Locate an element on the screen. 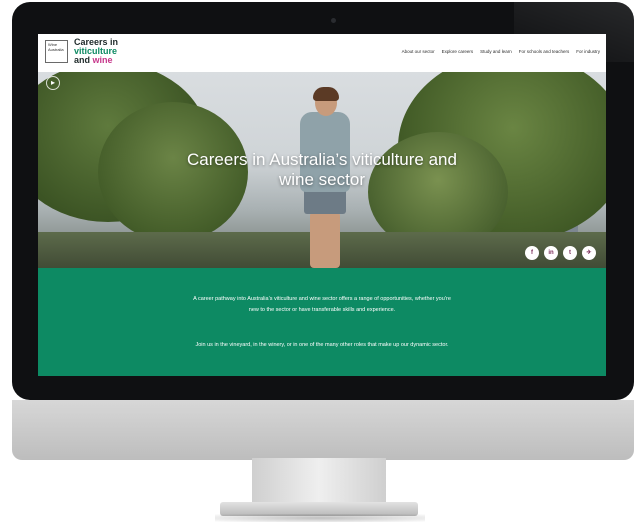 Image resolution: width=637 pixels, height=524 pixels. stand-shadow is located at coordinates (320, 518).